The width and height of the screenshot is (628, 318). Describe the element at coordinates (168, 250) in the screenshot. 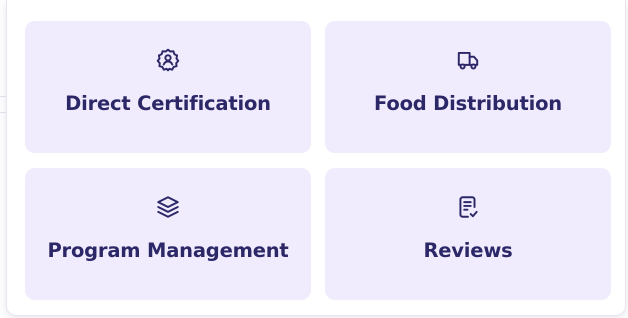

I see `tile-label: Program Management` at that location.